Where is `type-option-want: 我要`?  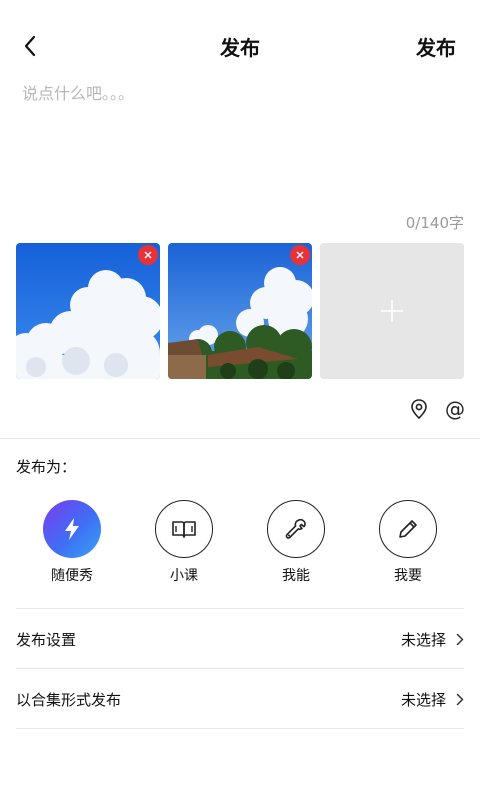 type-option-want: 我要 is located at coordinates (408, 542).